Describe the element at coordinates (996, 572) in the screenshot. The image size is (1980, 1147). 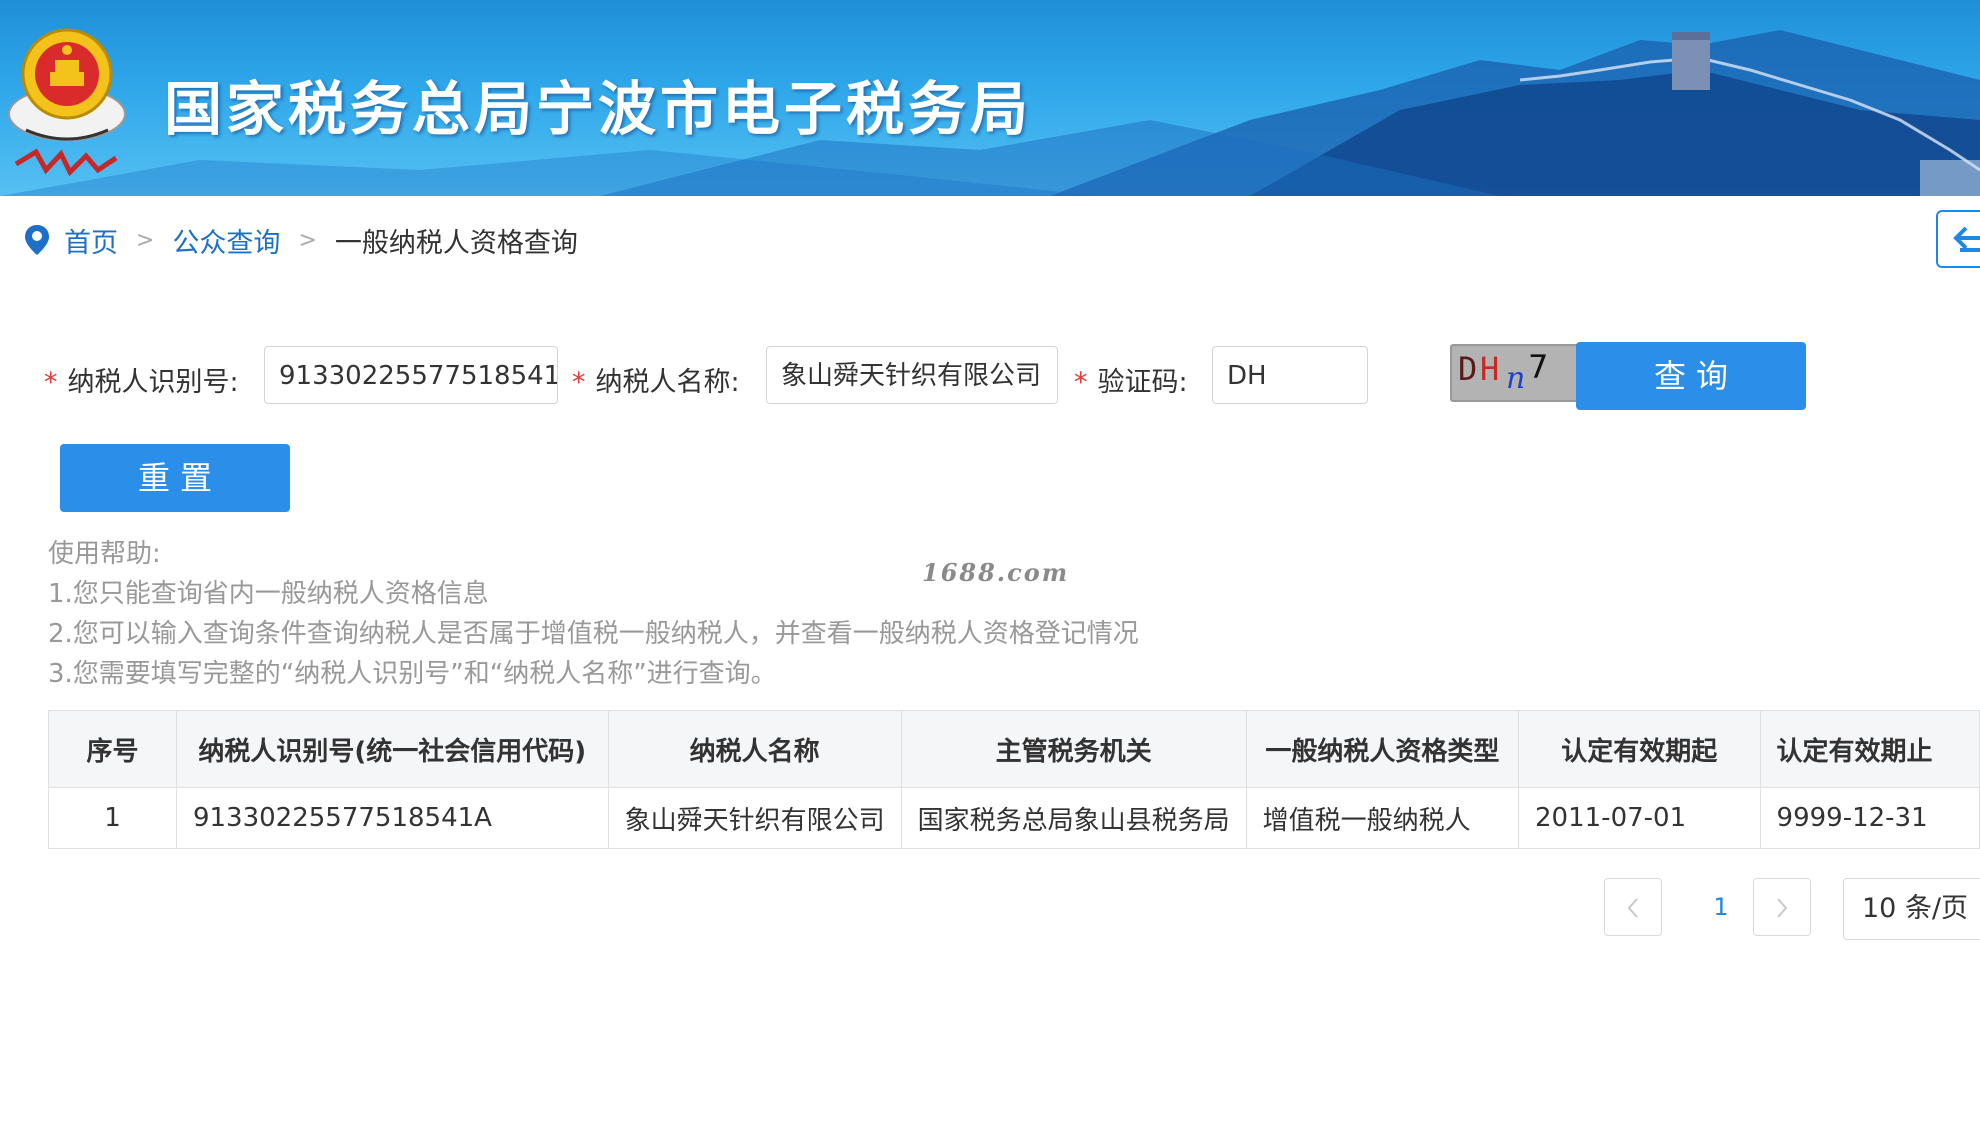
I see `watermark-text: 1688.com` at that location.